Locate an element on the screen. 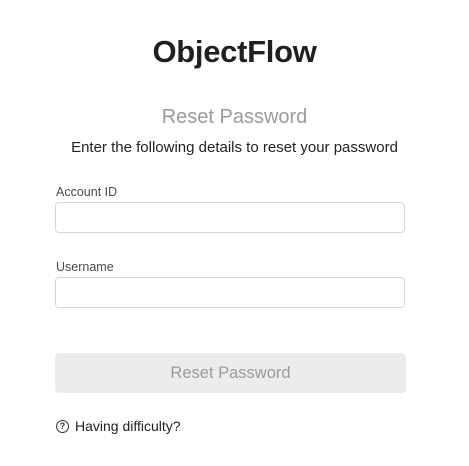 The height and width of the screenshot is (466, 469). help-link-label: Having difficulty? is located at coordinates (128, 426).